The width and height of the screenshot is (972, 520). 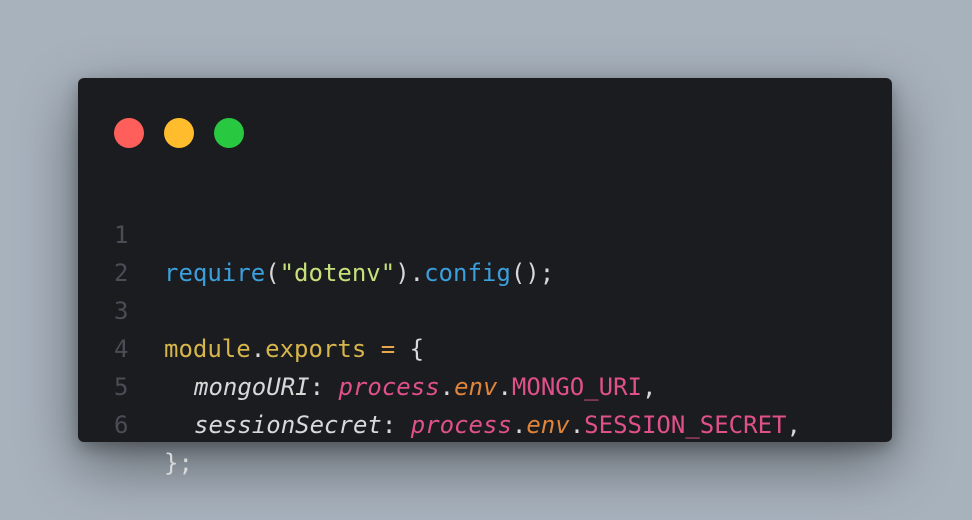 What do you see at coordinates (179, 133) in the screenshot?
I see `minimize-dot-icon` at bounding box center [179, 133].